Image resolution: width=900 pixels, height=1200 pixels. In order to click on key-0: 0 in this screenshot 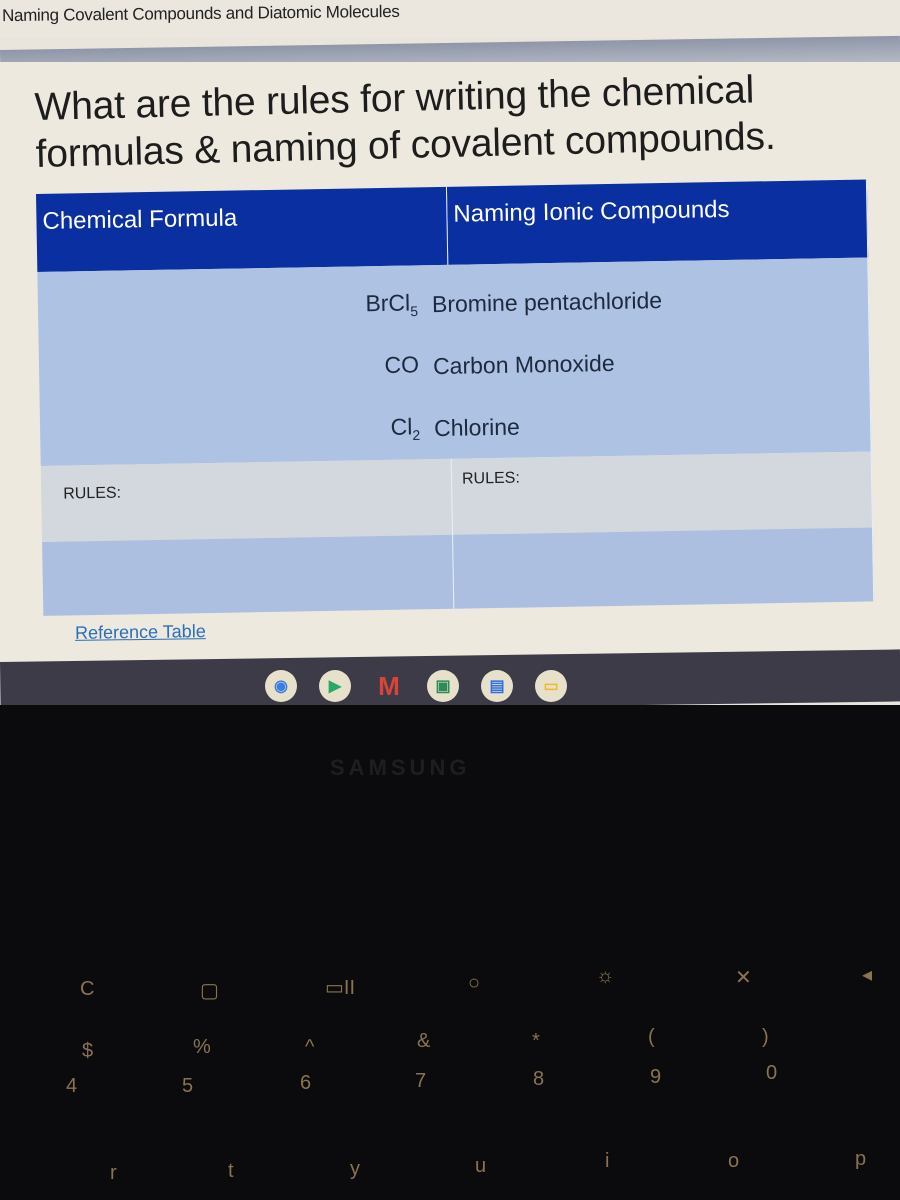, I will do `click(771, 1073)`.